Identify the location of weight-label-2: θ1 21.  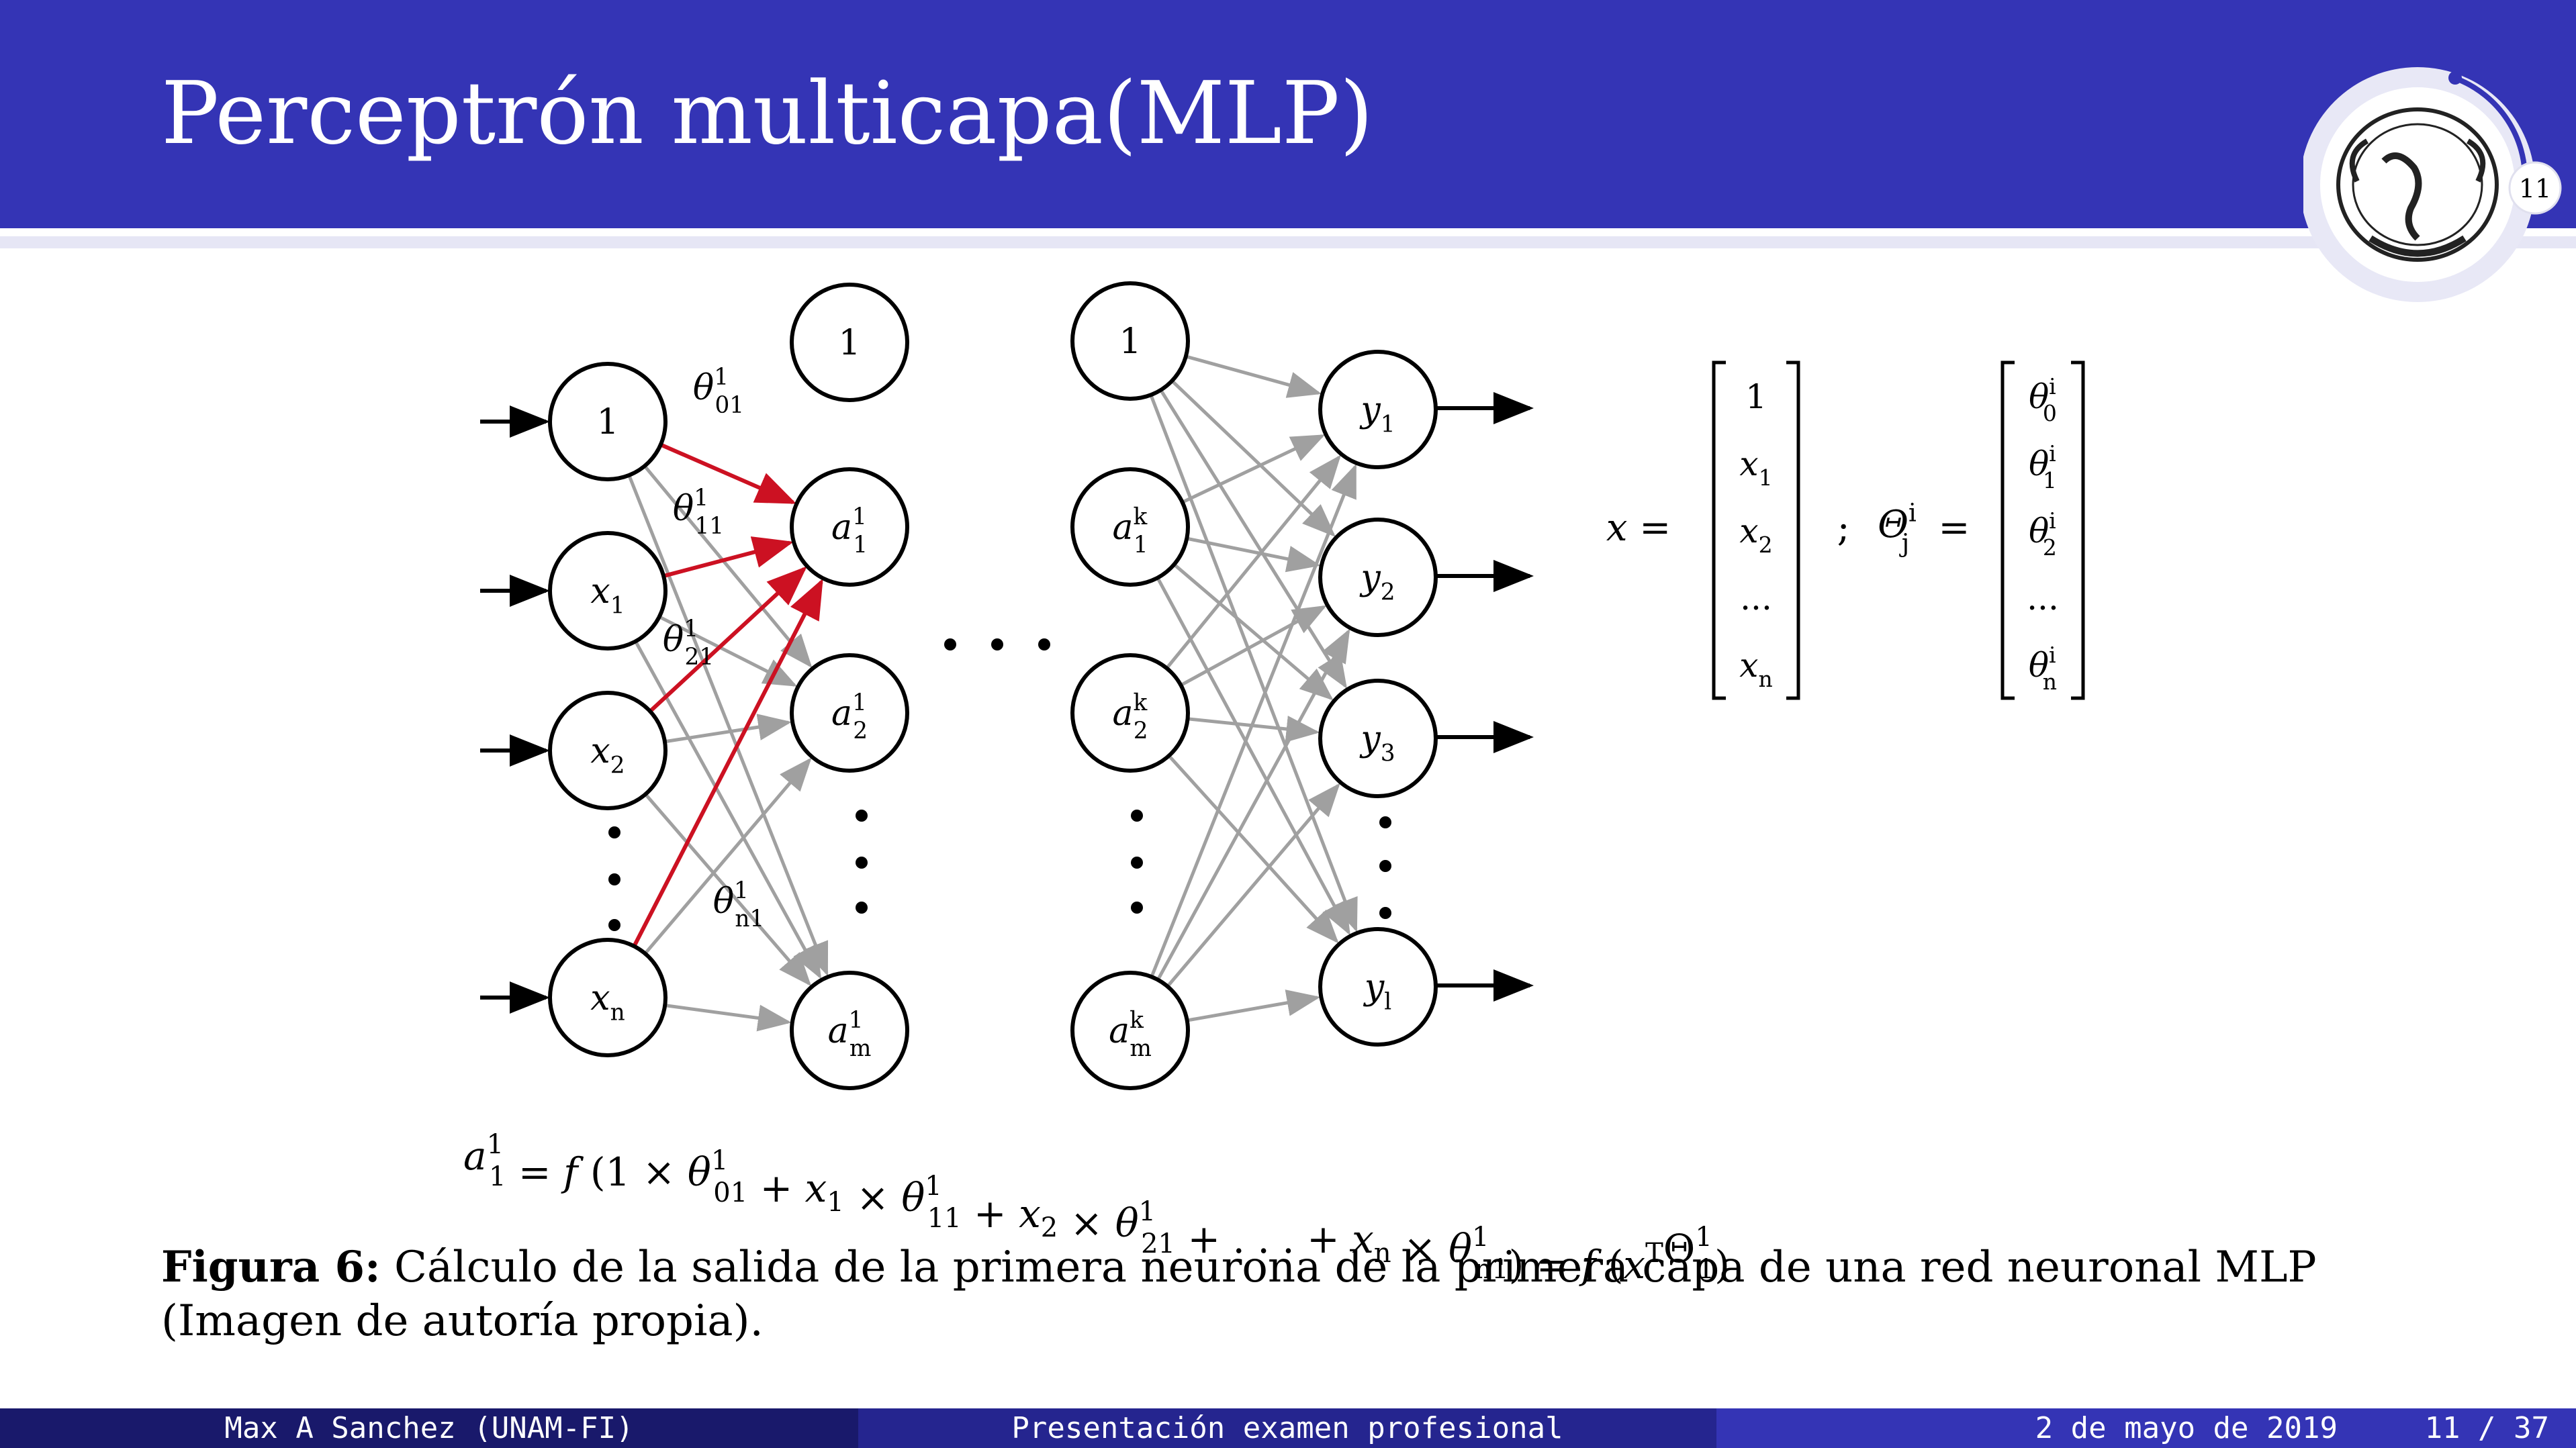
(688, 643).